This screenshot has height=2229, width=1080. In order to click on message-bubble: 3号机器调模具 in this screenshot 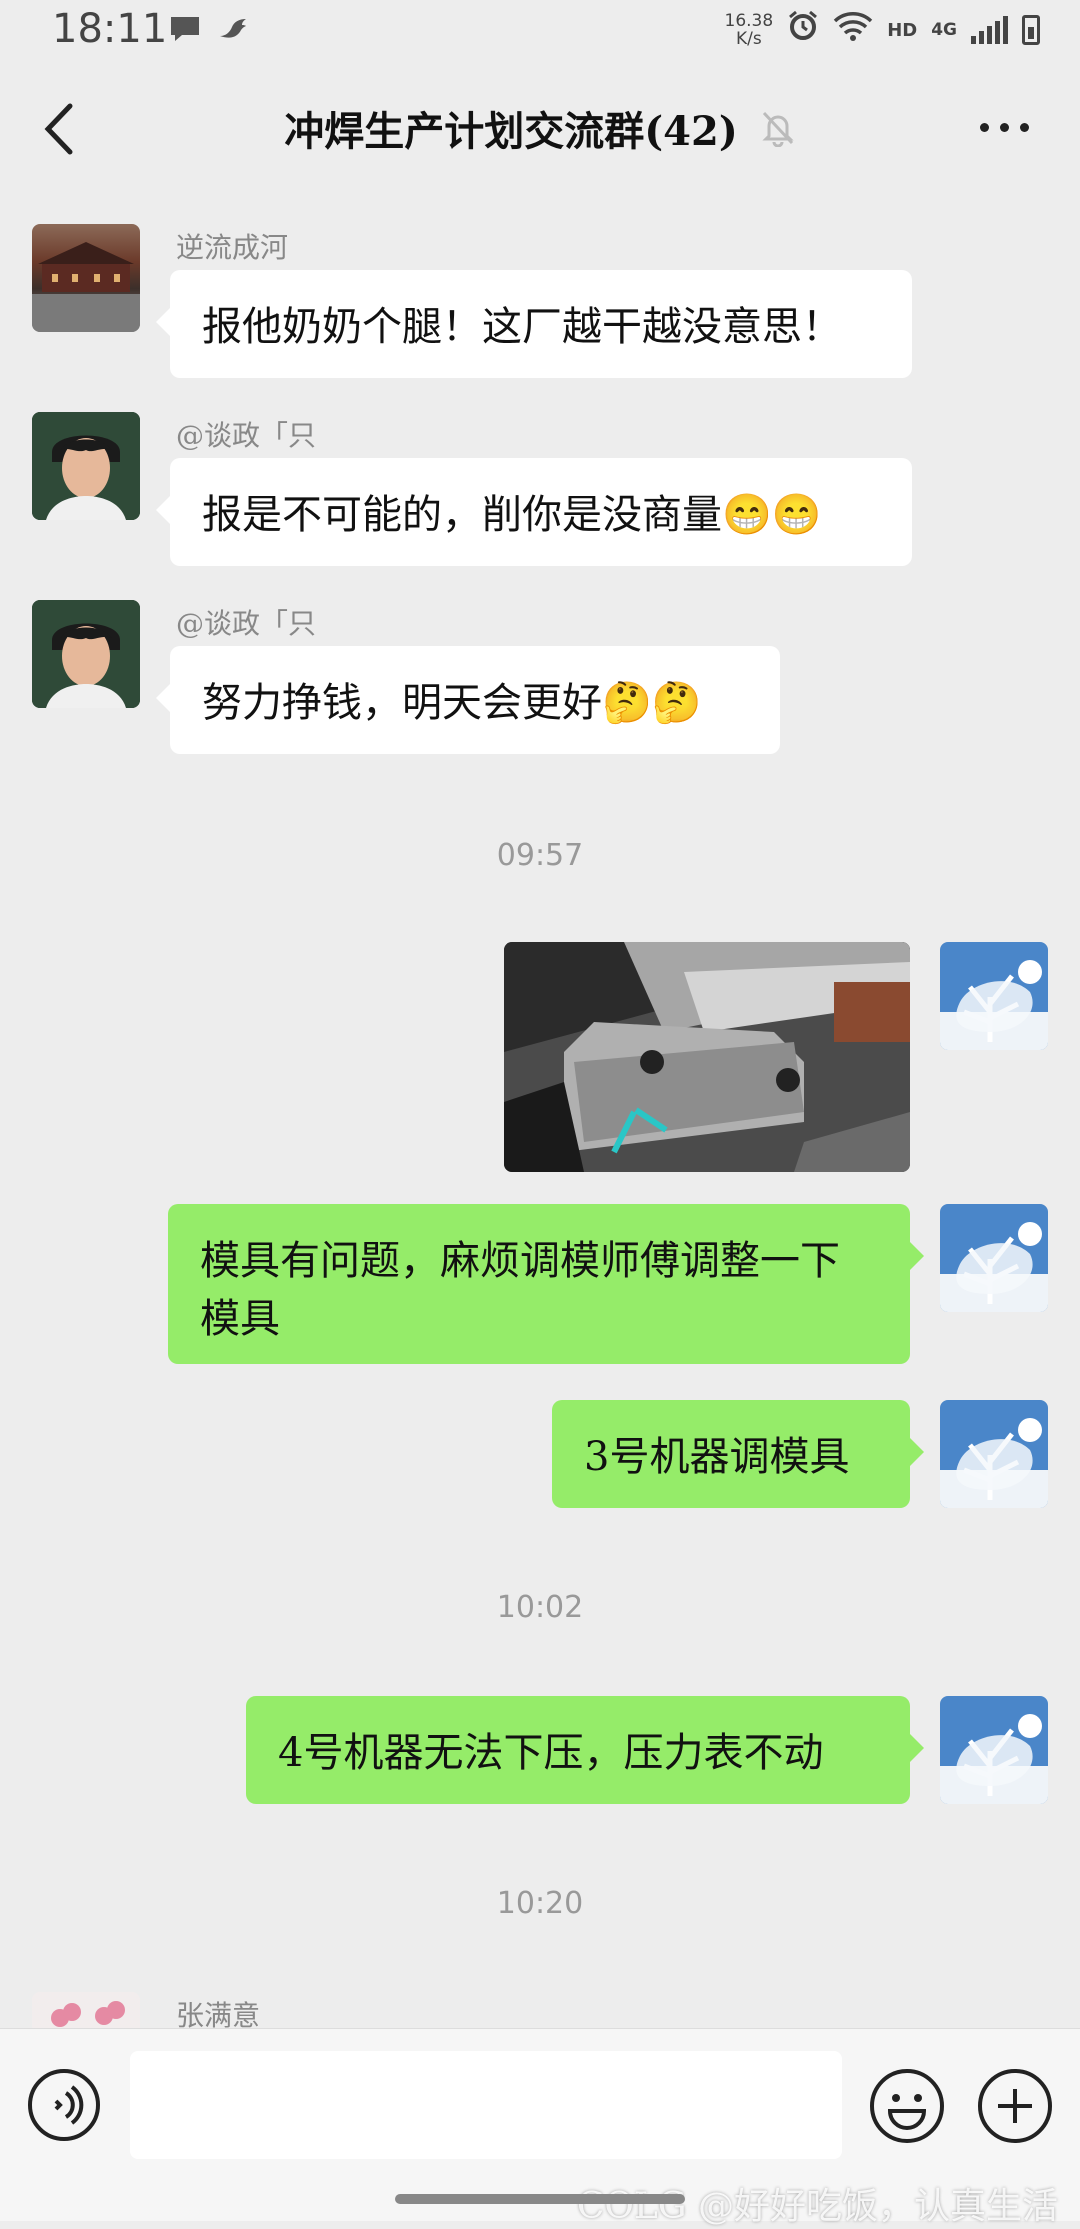, I will do `click(738, 1454)`.